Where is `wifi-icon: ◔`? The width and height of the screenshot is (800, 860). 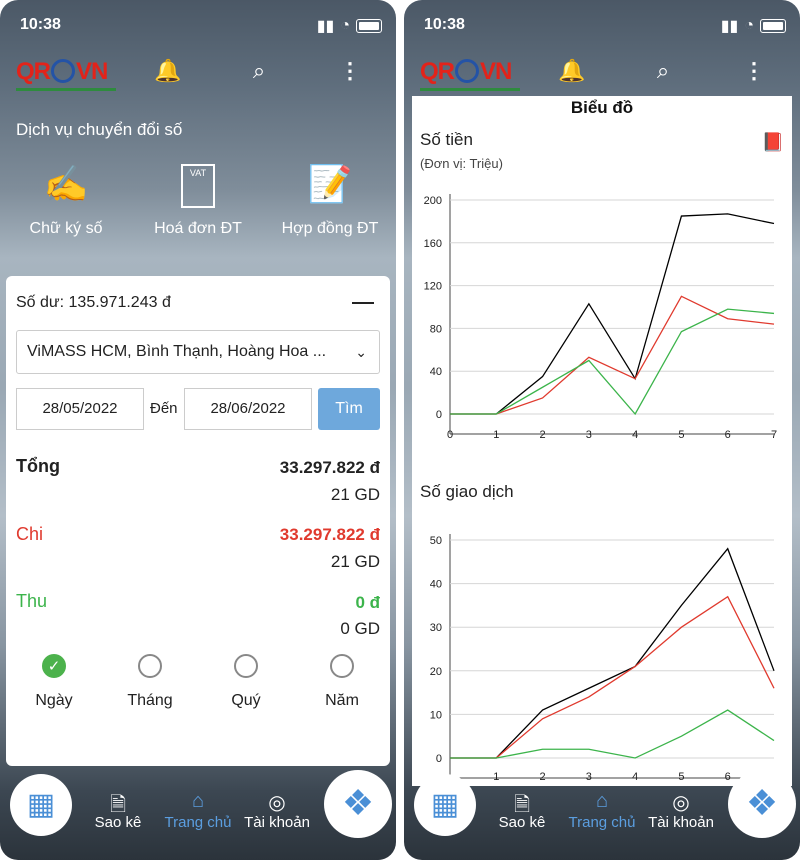
wifi-icon: ◔ is located at coordinates (749, 25).